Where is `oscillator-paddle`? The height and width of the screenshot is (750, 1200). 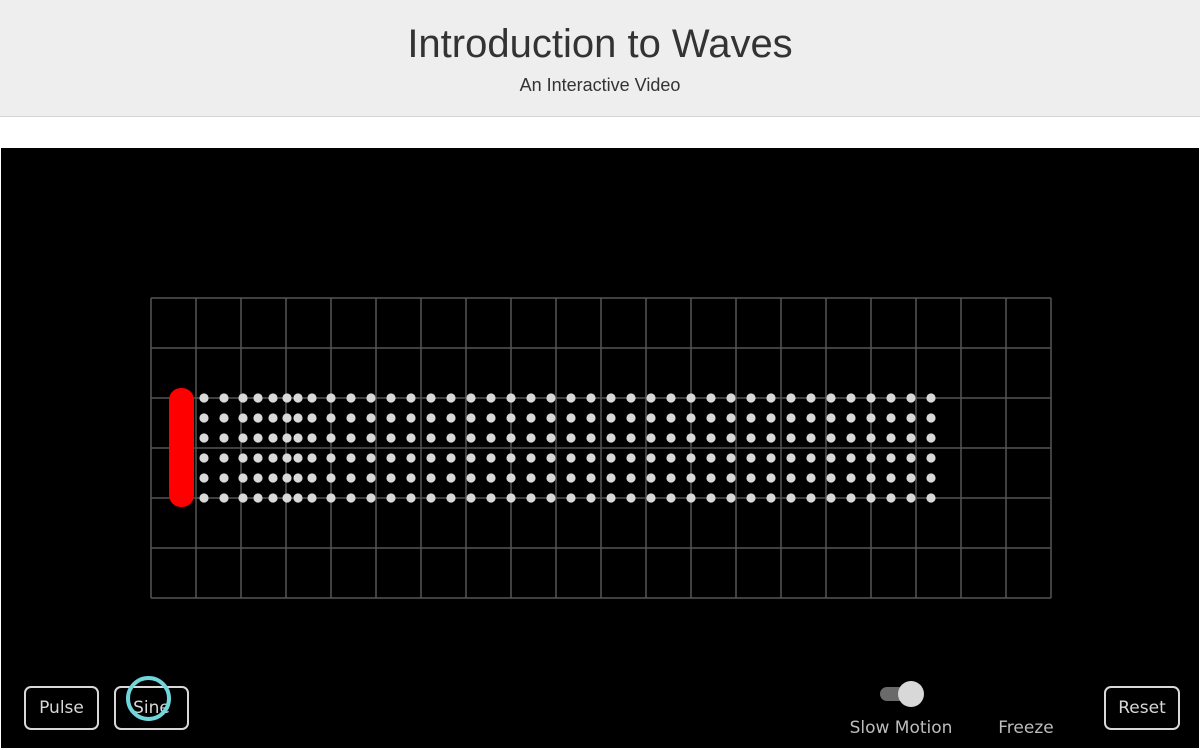
oscillator-paddle is located at coordinates (181, 447).